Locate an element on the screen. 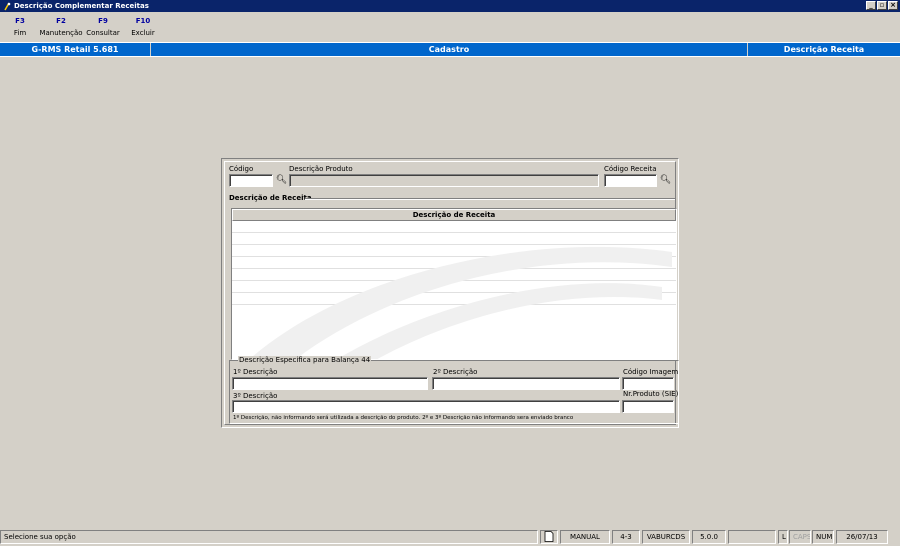  status-caps: CAPS is located at coordinates (800, 537).